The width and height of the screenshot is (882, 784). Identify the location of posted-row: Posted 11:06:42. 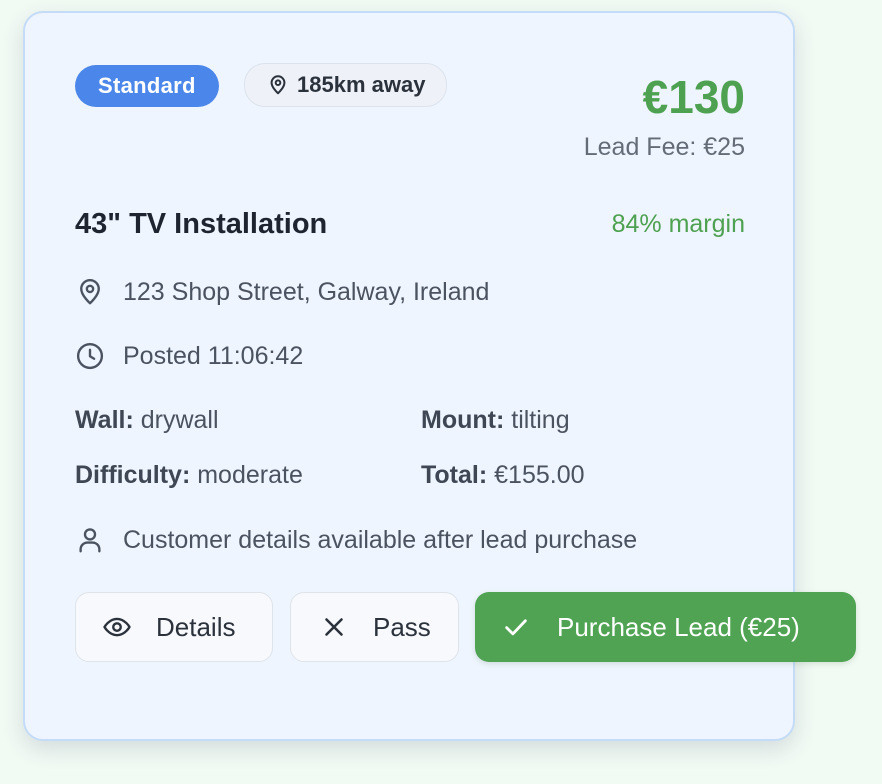
(189, 356).